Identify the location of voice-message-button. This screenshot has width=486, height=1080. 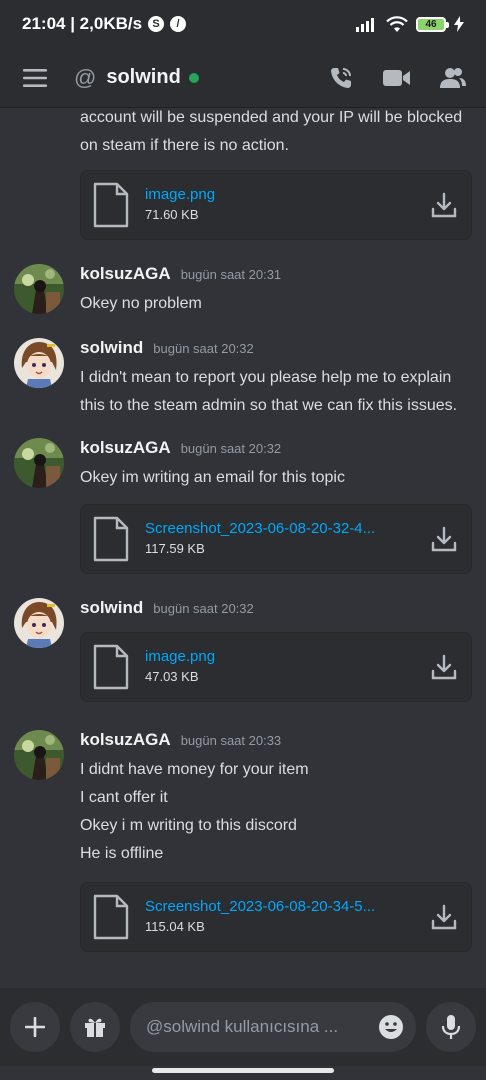
(451, 1027).